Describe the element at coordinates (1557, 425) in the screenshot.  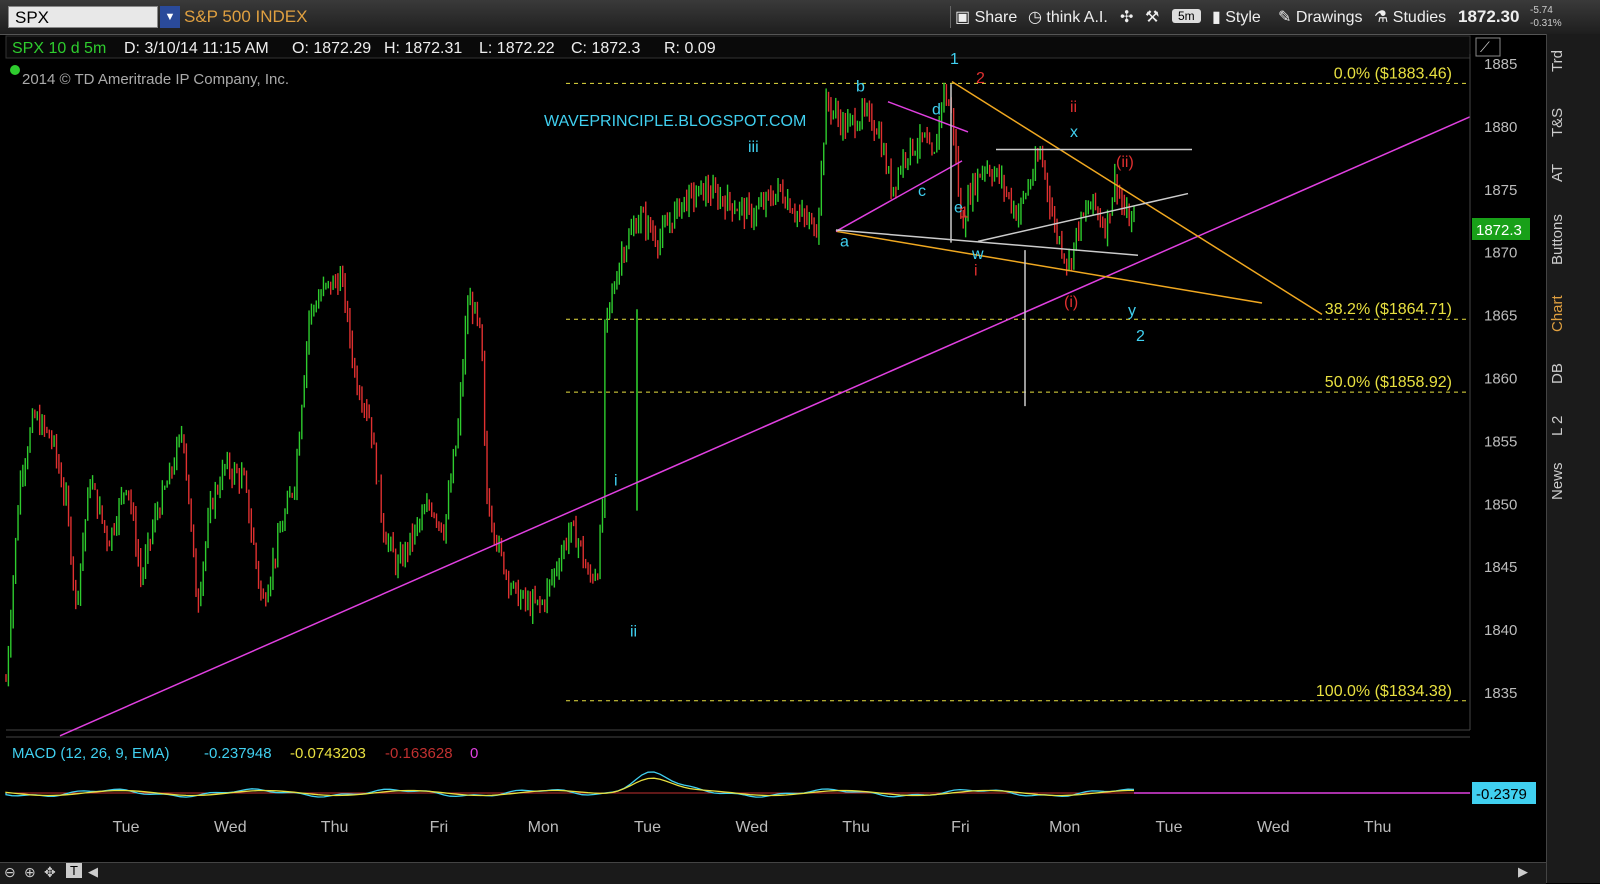
I see `tab-level-2: L 2` at that location.